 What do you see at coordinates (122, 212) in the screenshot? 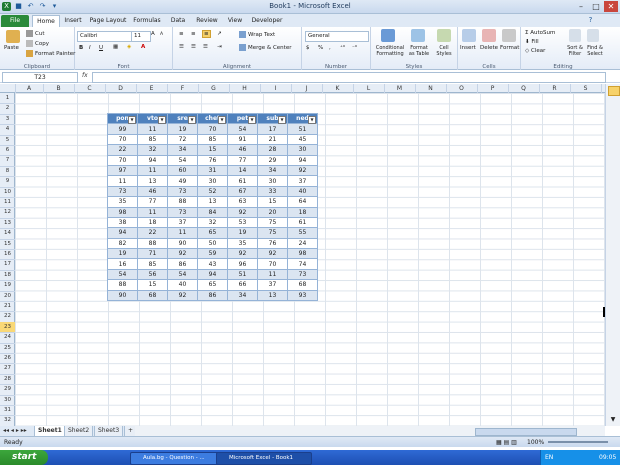
I see `table-cell: 98` at bounding box center [122, 212].